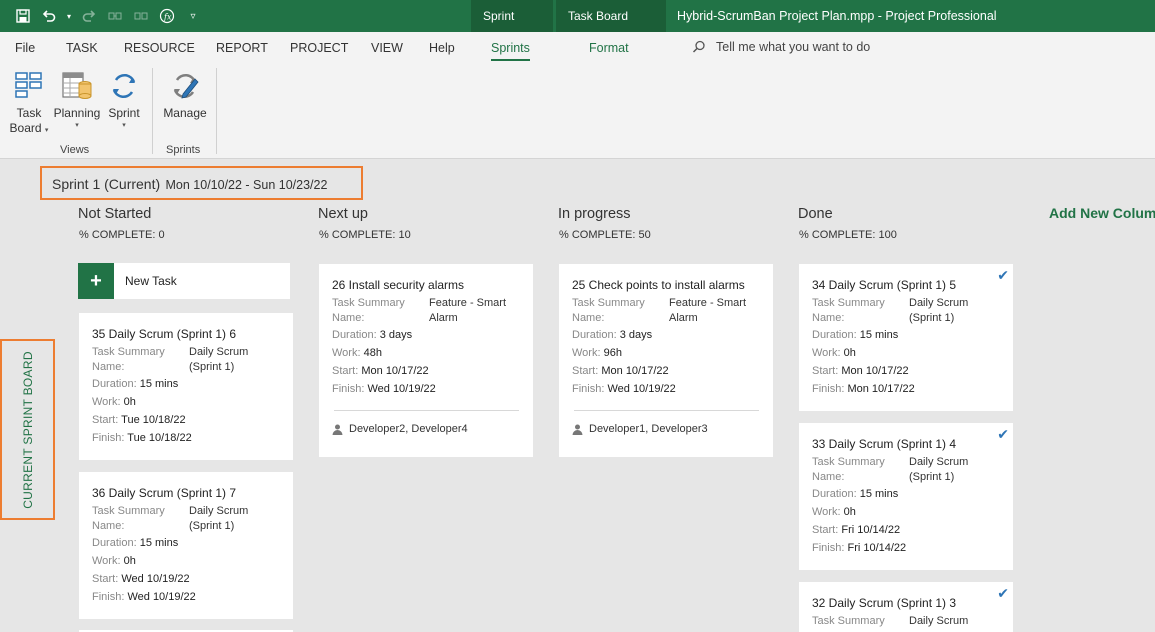  What do you see at coordinates (186, 86) in the screenshot?
I see `manage-sprints-icon` at bounding box center [186, 86].